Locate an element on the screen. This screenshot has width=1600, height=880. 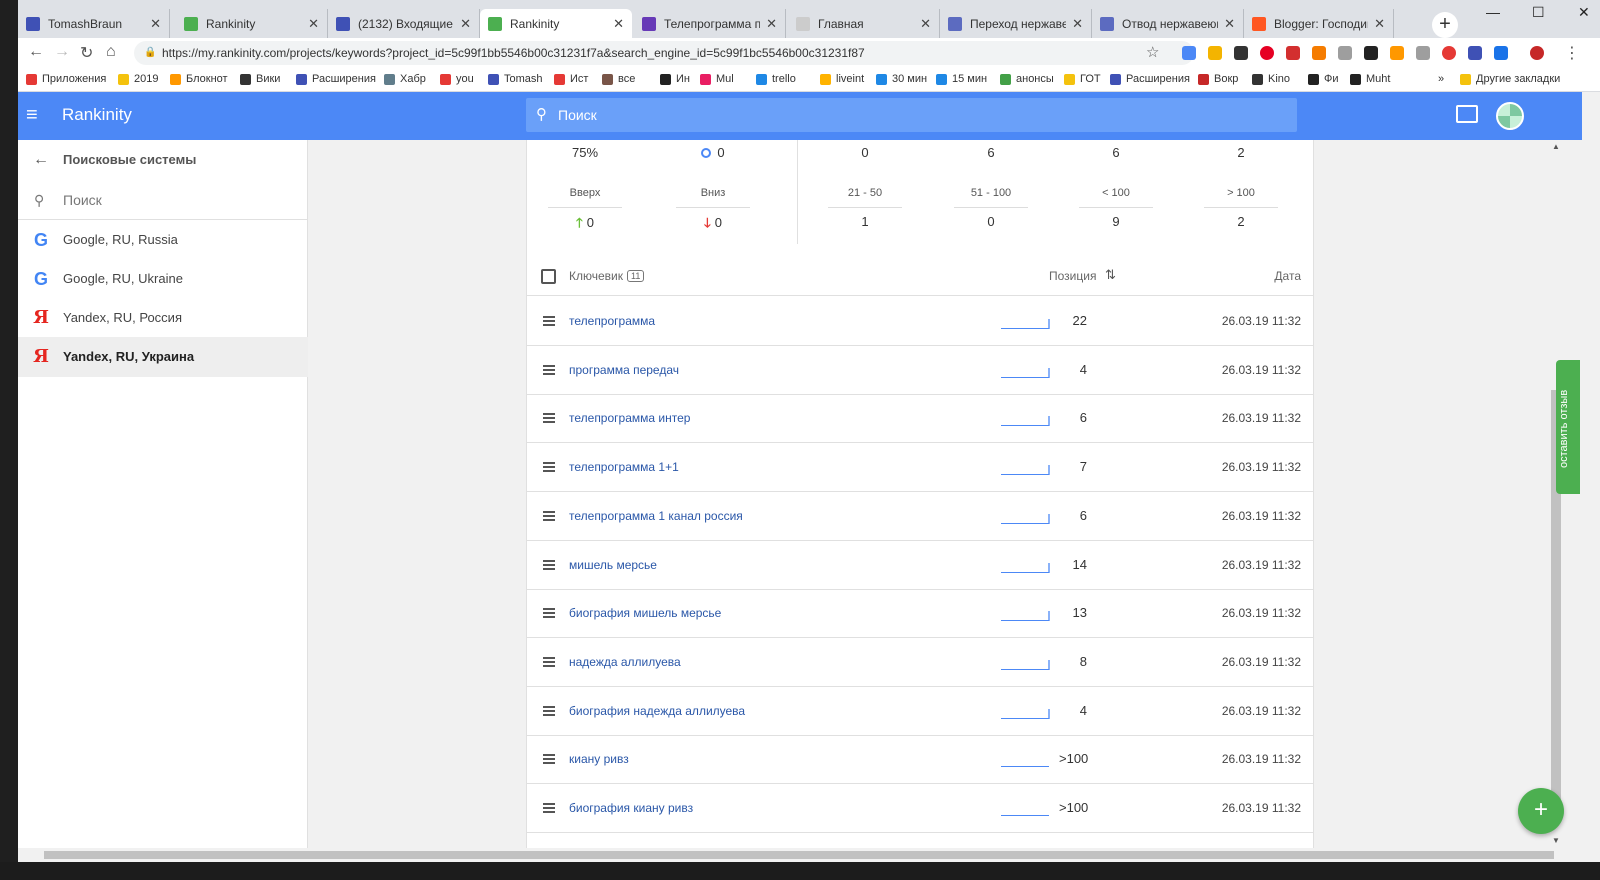
sidebar-item-search-engine: Я Yandex, RU, Россия is located at coordinates (163, 318).